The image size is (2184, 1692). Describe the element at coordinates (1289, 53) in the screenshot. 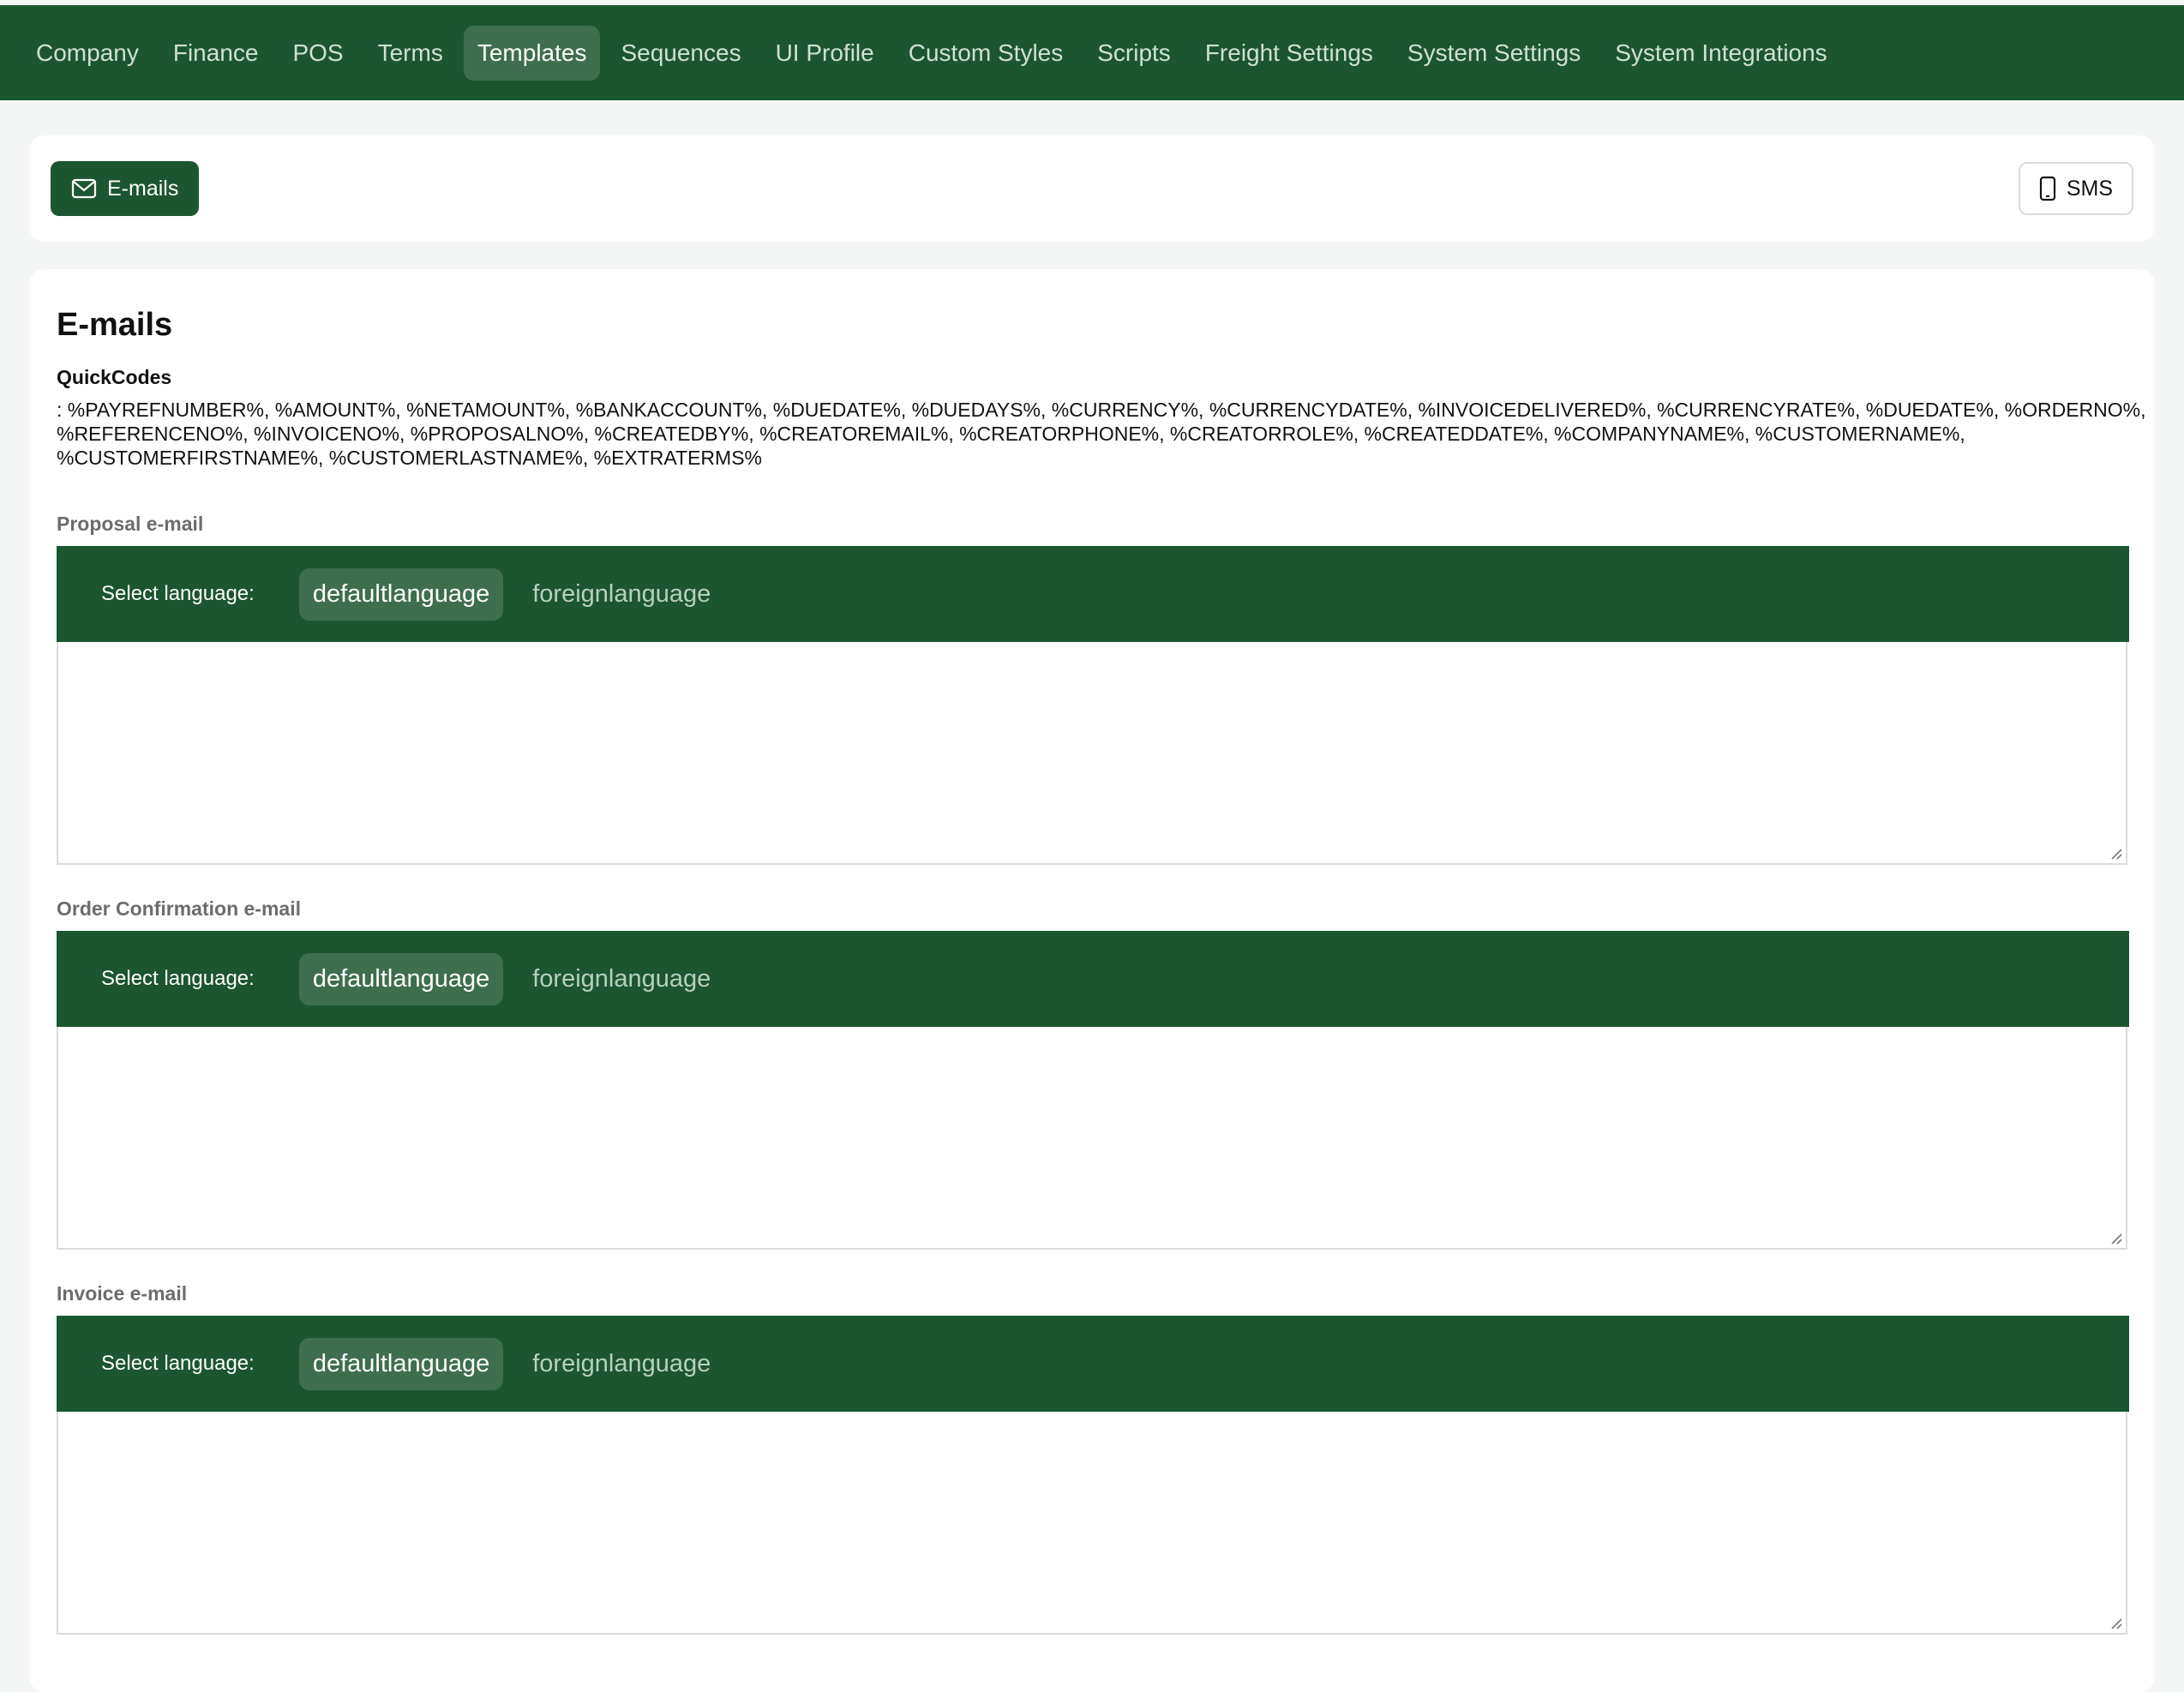

I see `tab-freight-settings: Freight Settings` at that location.